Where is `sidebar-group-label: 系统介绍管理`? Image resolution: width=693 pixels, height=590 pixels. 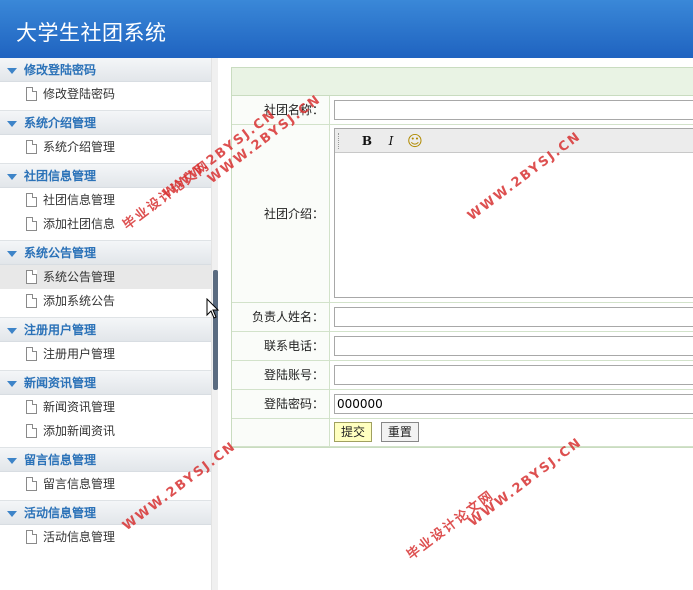
sidebar-group-label: 系统介绍管理 is located at coordinates (60, 123).